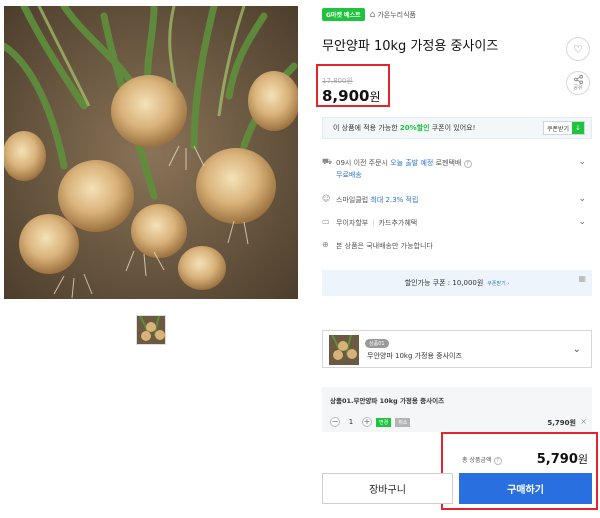 This screenshot has height=518, width=600. Describe the element at coordinates (352, 223) in the screenshot. I see `installment-label: 무이자할부` at that location.